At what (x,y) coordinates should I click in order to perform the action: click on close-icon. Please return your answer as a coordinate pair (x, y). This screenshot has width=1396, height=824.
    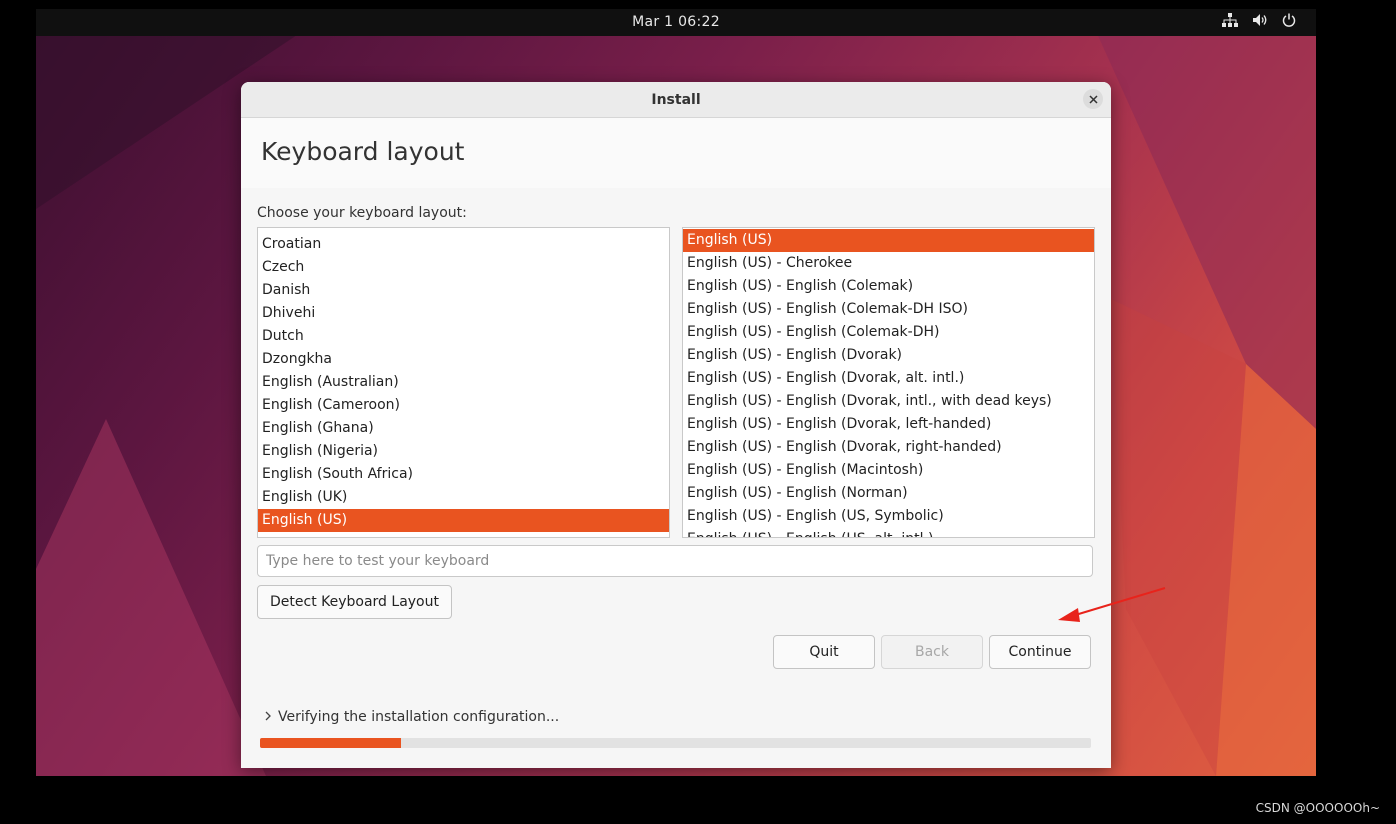
    Looking at the image, I should click on (1093, 99).